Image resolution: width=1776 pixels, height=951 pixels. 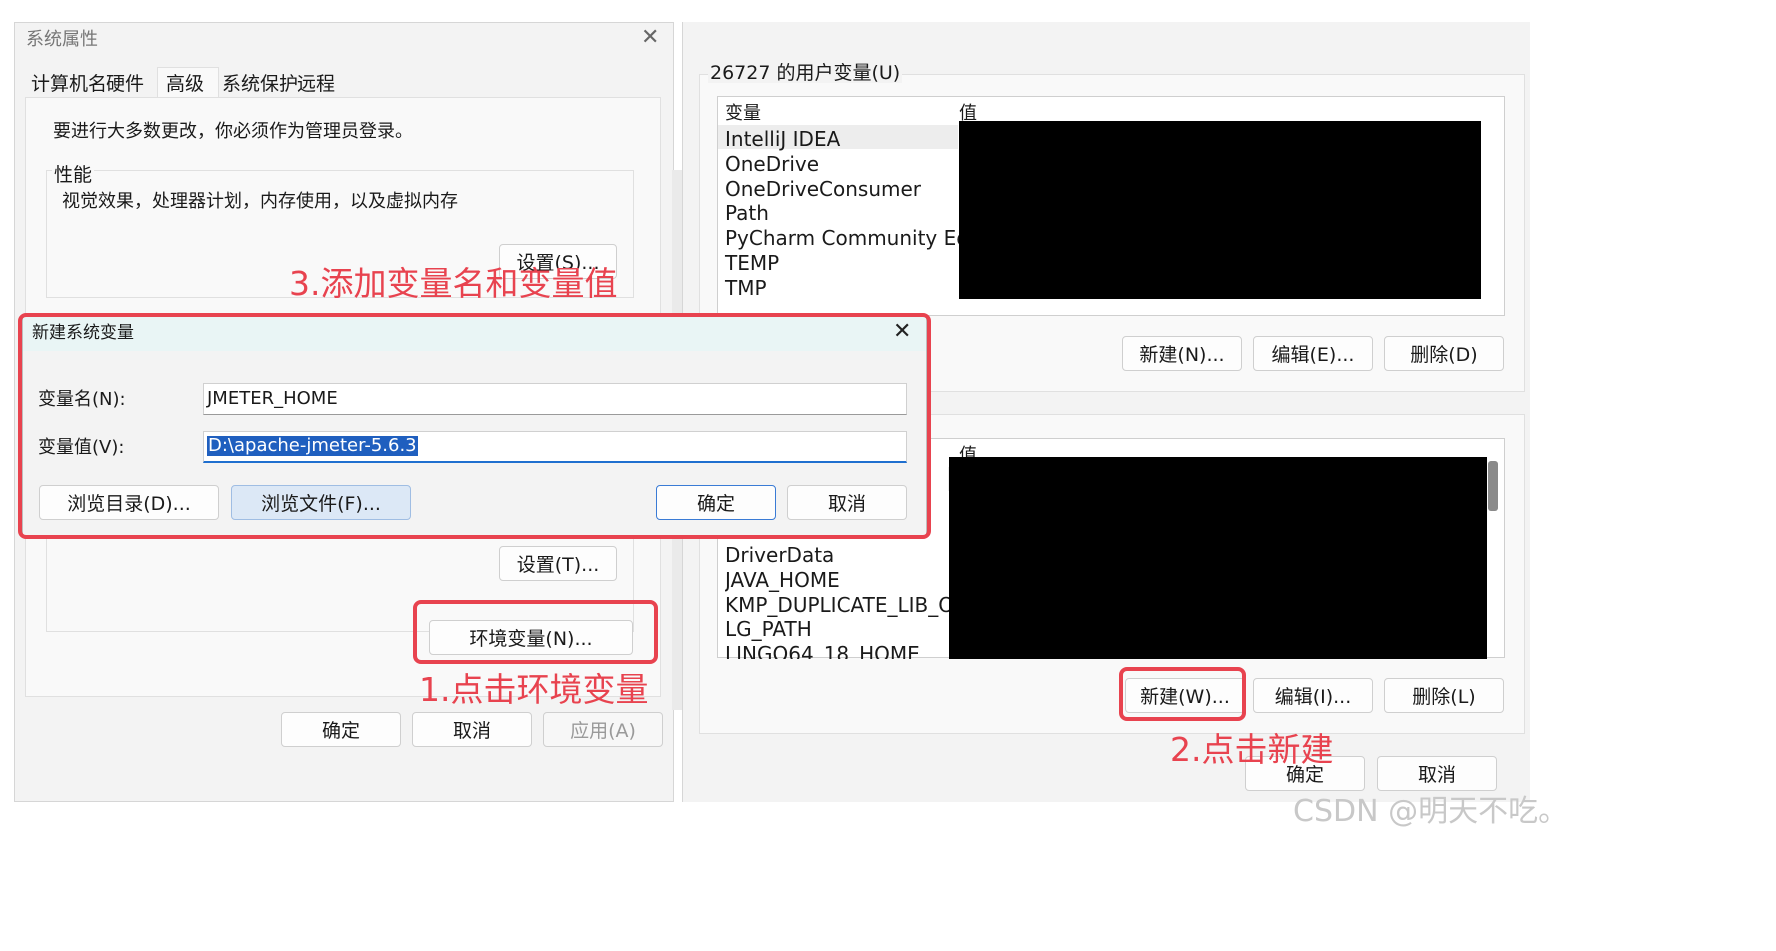 I want to click on scrollbar-thumb, so click(x=1493, y=486).